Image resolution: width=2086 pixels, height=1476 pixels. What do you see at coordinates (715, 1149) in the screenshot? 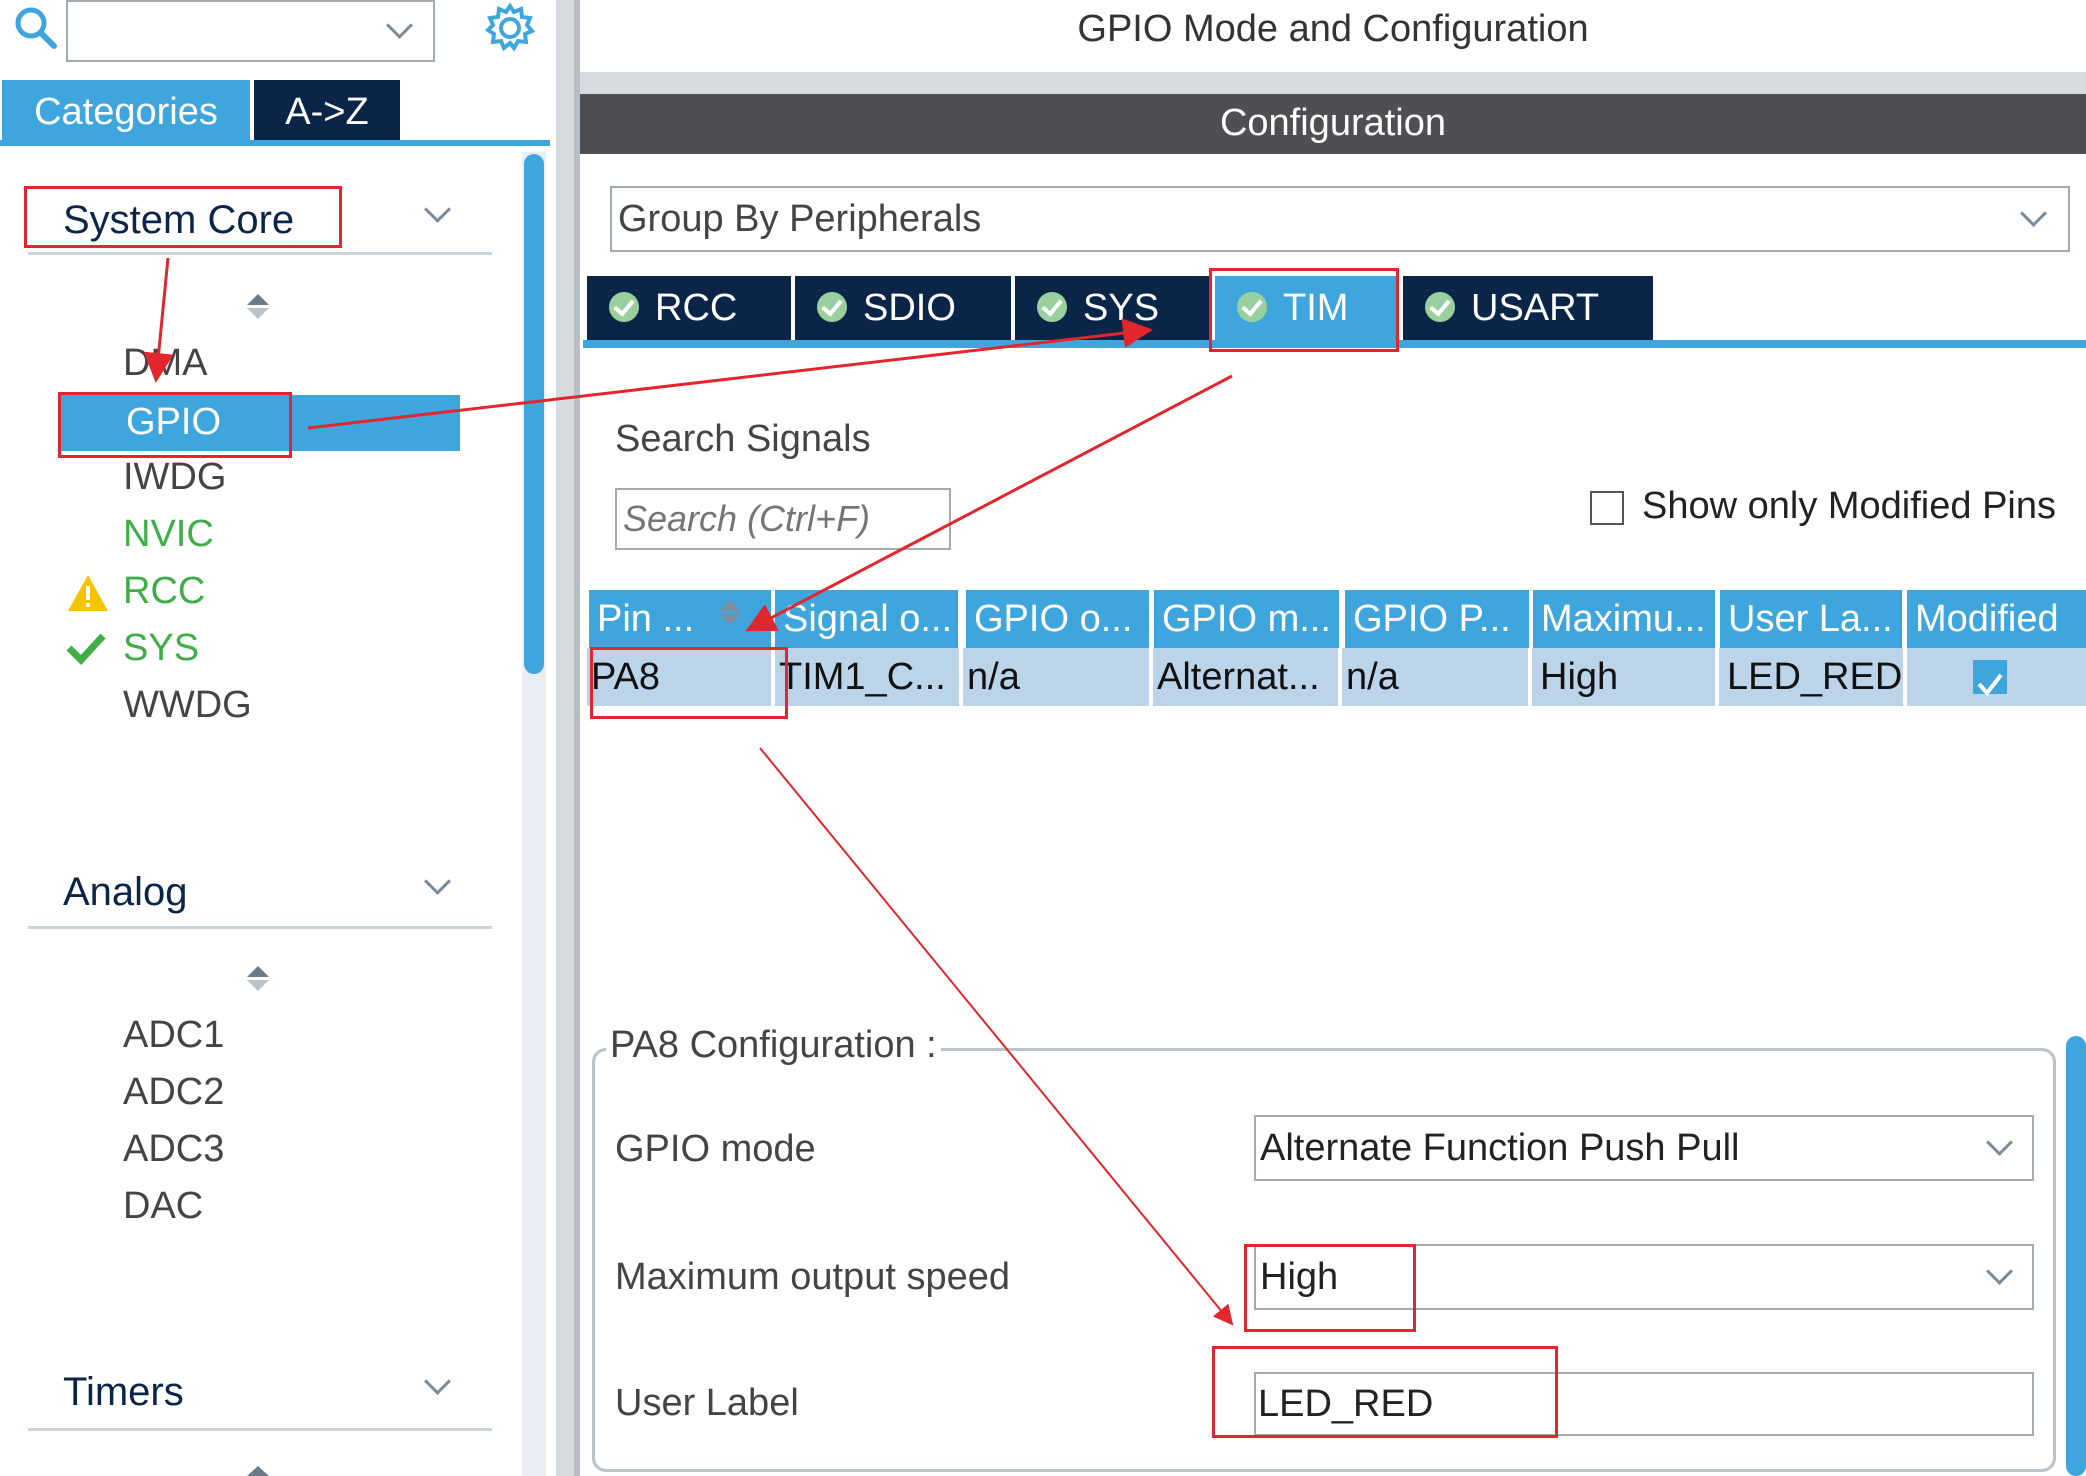
I see `gpio-mode-label: GPIO mode` at bounding box center [715, 1149].